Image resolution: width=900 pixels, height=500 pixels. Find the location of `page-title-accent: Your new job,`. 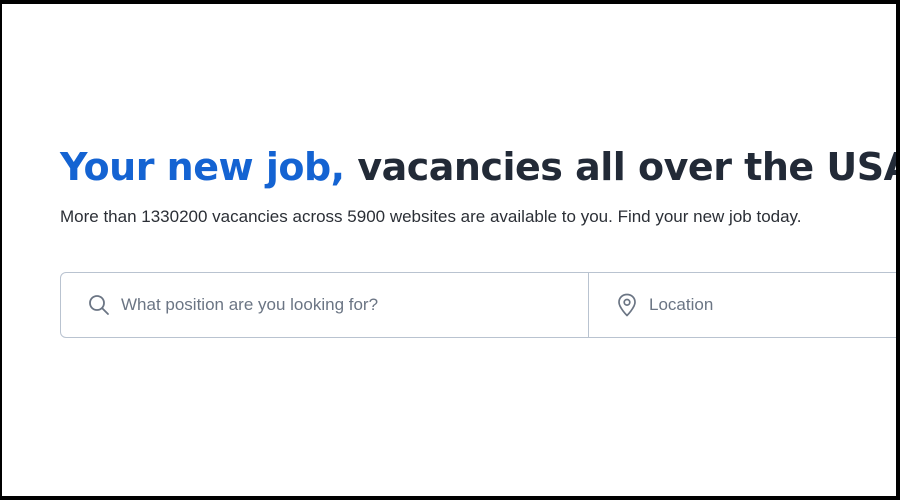

page-title-accent: Your new job, is located at coordinates (202, 167).